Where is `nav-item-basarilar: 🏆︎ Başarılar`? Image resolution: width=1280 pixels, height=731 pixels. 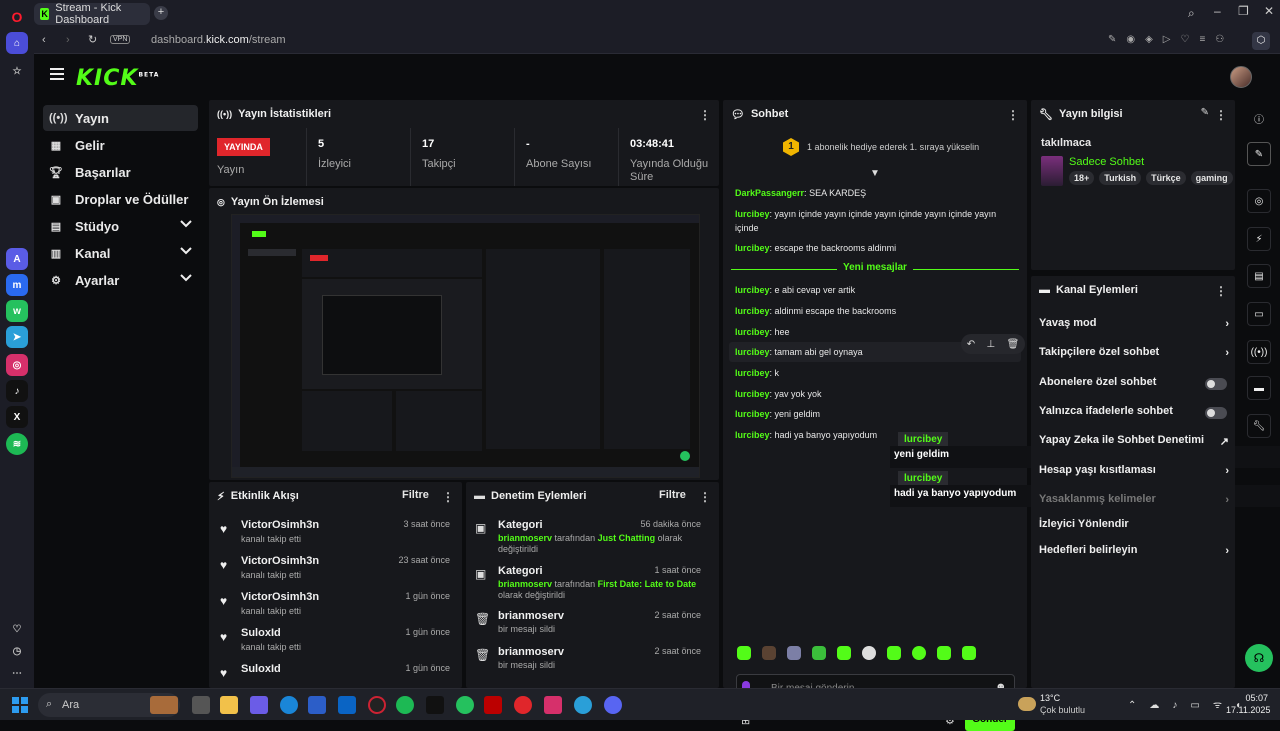 nav-item-basarilar: 🏆︎ Başarılar is located at coordinates (120, 172).